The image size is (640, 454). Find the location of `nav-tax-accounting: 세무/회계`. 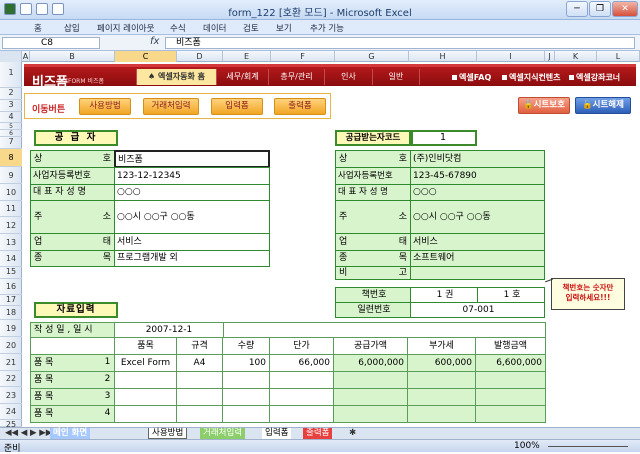

nav-tax-accounting: 세무/회계 is located at coordinates (242, 77).